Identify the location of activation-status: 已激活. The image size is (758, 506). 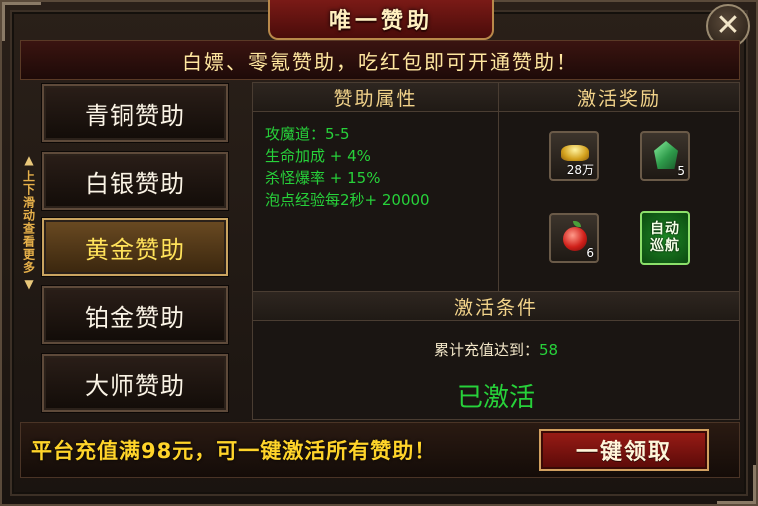
(496, 395).